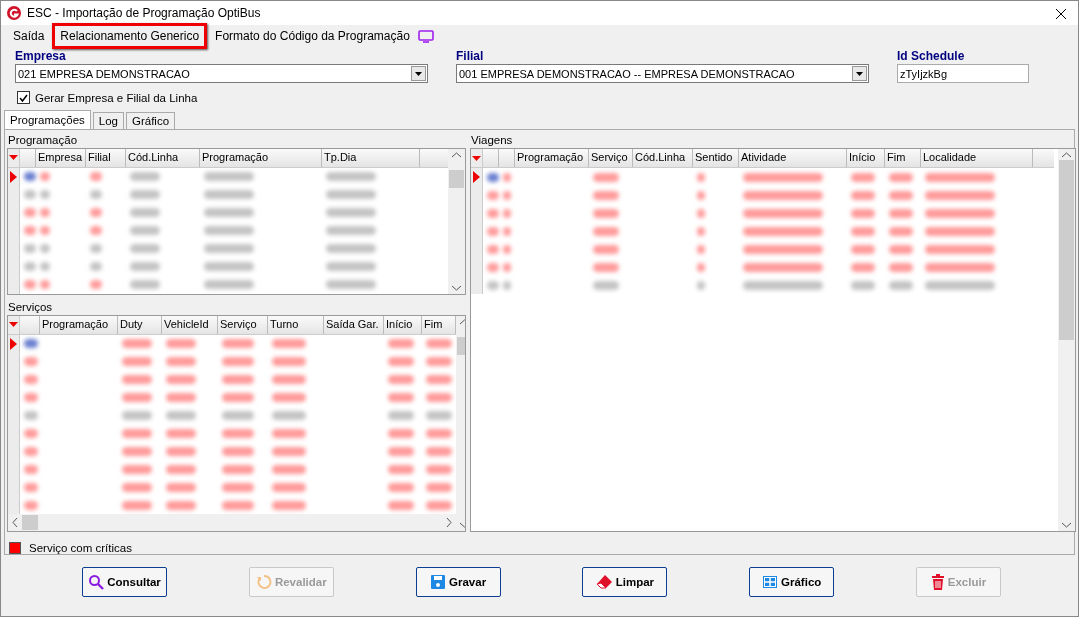 The width and height of the screenshot is (1079, 617). I want to click on column-header: Empresa, so click(61, 158).